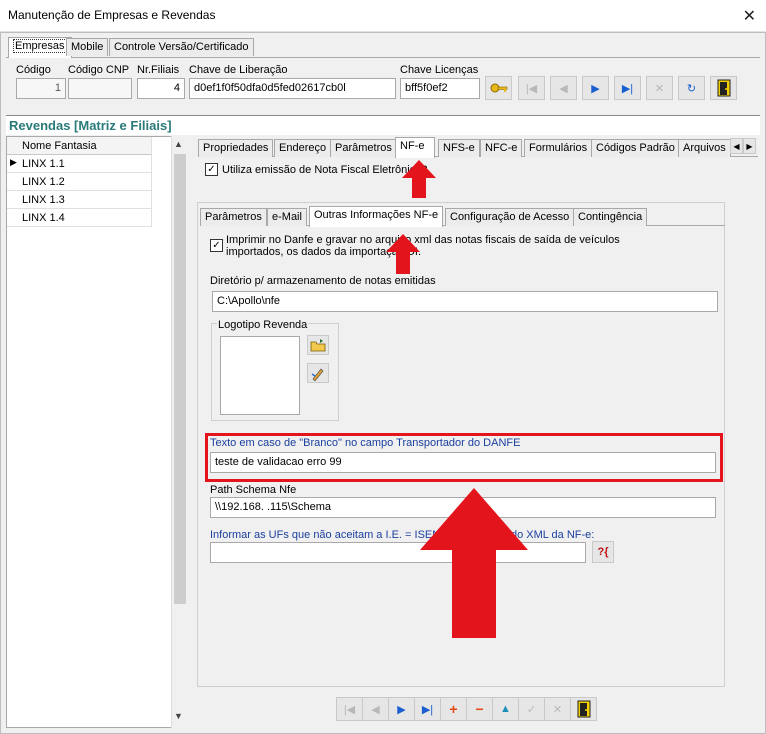 The image size is (766, 734). Describe the element at coordinates (79, 218) in the screenshot. I see `list-item: LINX 1.4` at that location.